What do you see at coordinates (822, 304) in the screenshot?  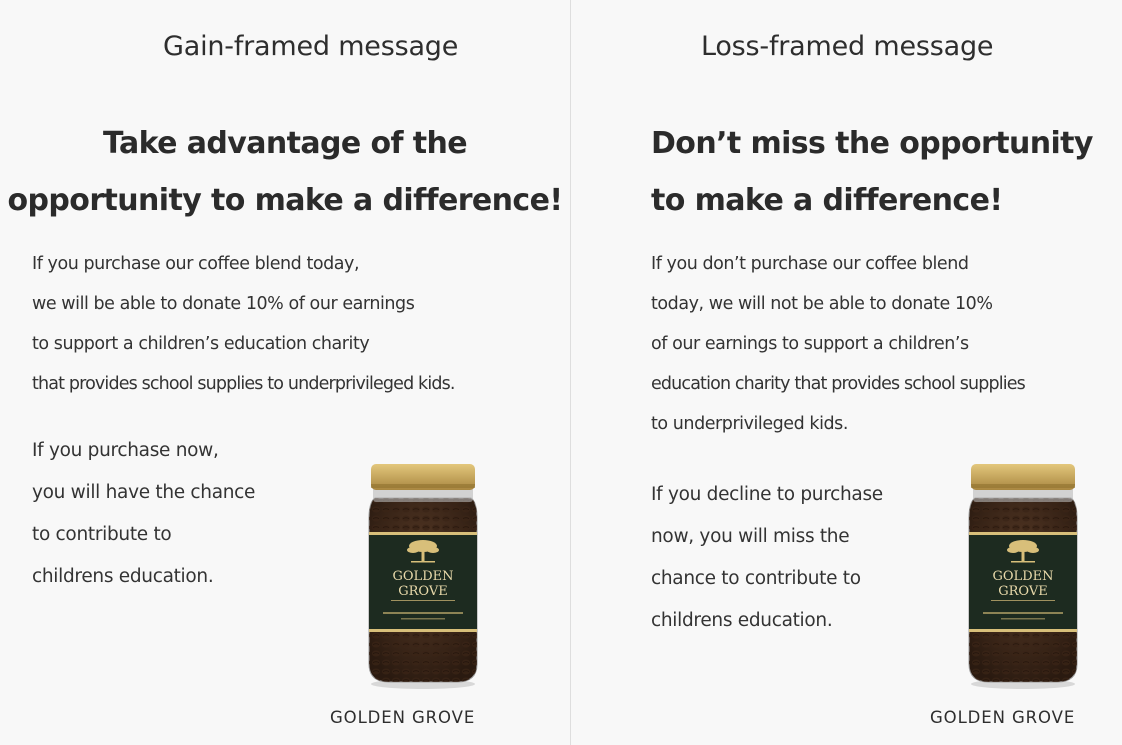 I see `body-line: today, we will not be able to donate 10%` at bounding box center [822, 304].